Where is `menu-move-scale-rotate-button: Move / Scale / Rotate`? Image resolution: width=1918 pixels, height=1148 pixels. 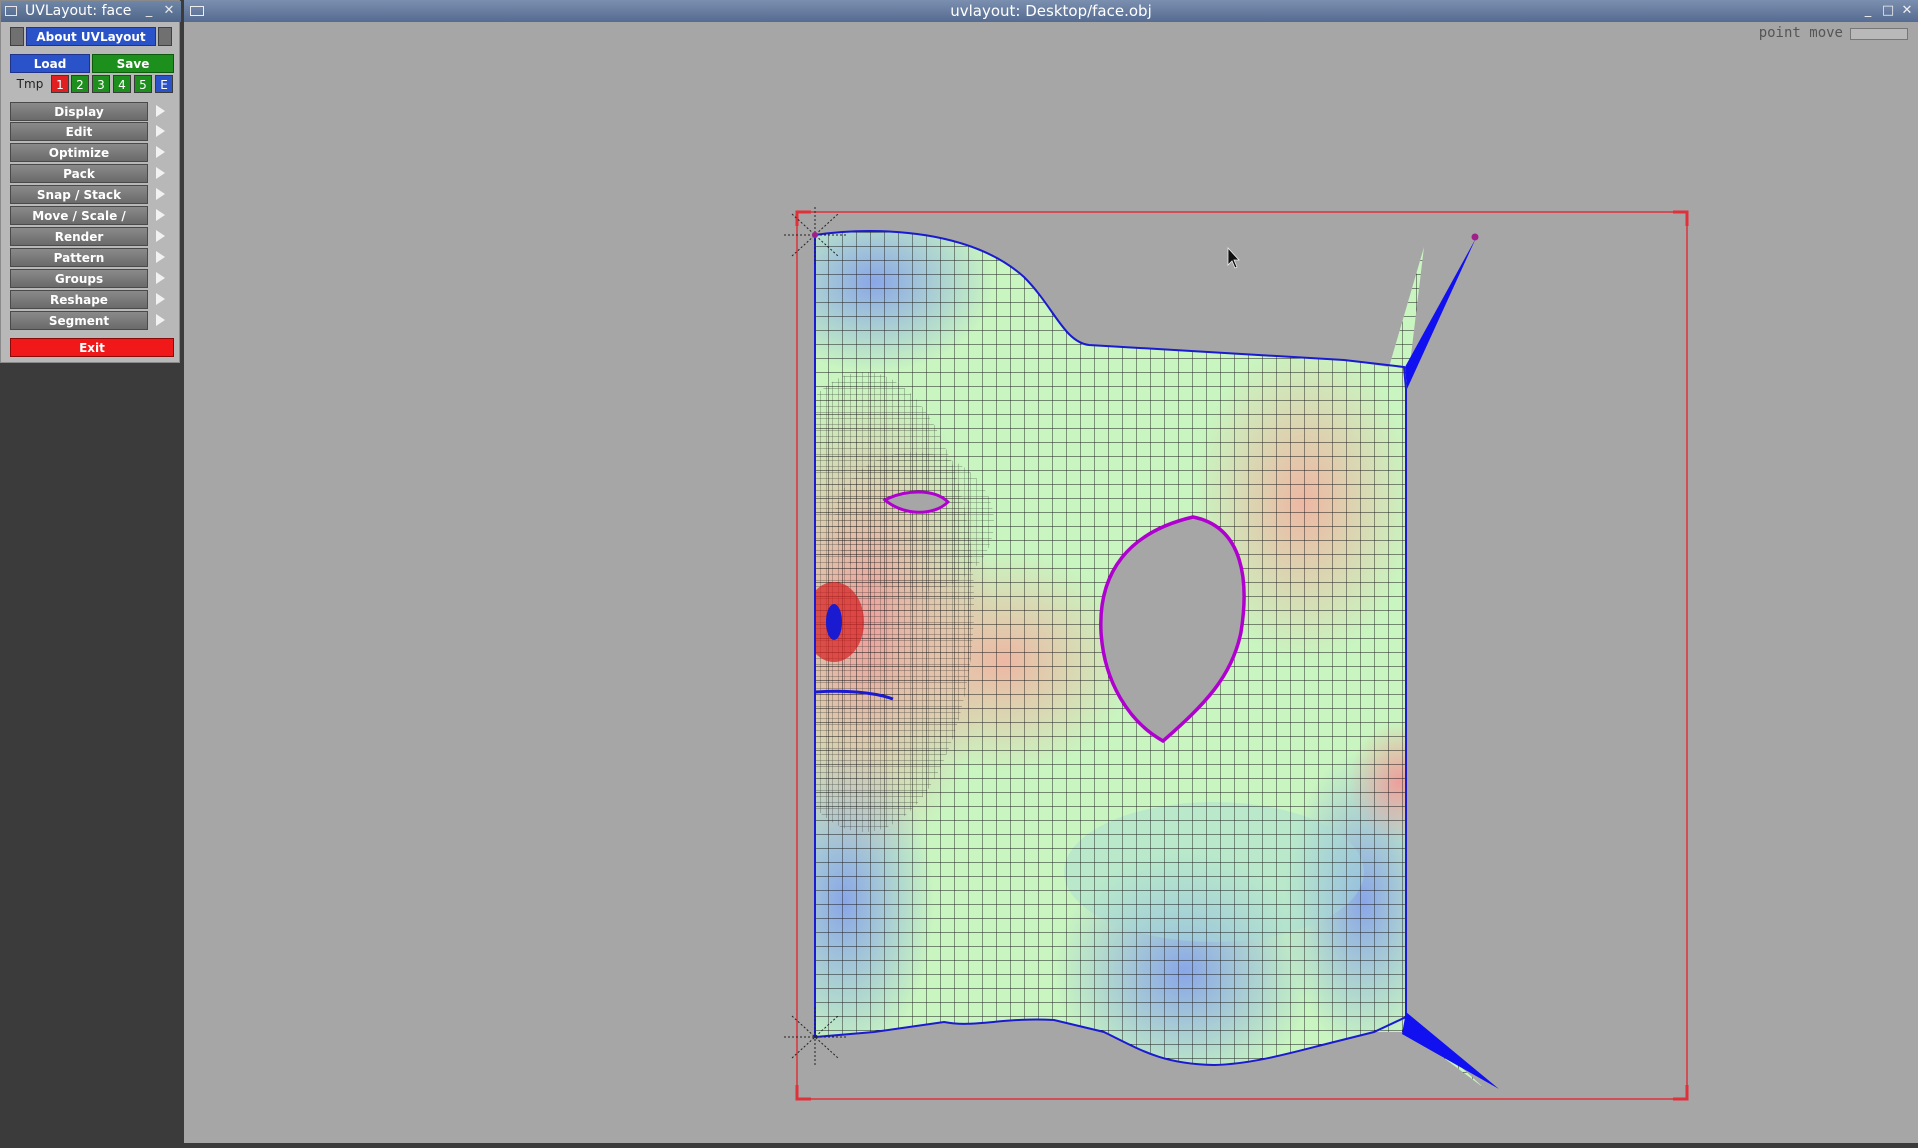 menu-move-scale-rotate-button: Move / Scale / Rotate is located at coordinates (79, 224).